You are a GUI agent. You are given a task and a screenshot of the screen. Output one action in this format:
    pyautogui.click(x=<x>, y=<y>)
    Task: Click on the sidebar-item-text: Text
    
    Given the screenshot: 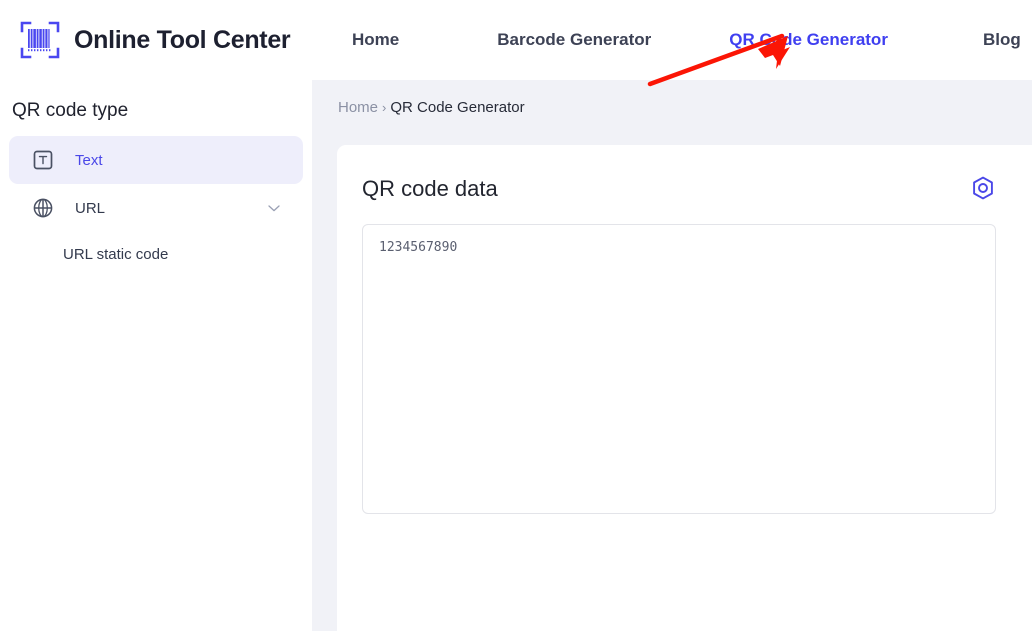 What is the action you would take?
    pyautogui.click(x=156, y=160)
    